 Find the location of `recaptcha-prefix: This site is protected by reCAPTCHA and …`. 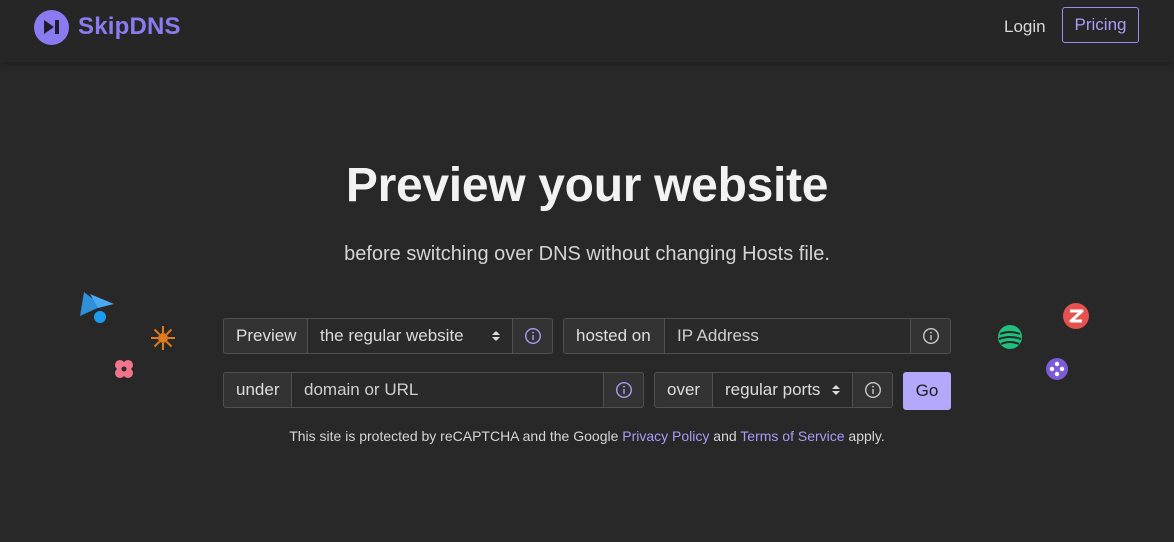

recaptcha-prefix: This site is protected by reCAPTCHA and … is located at coordinates (456, 436).